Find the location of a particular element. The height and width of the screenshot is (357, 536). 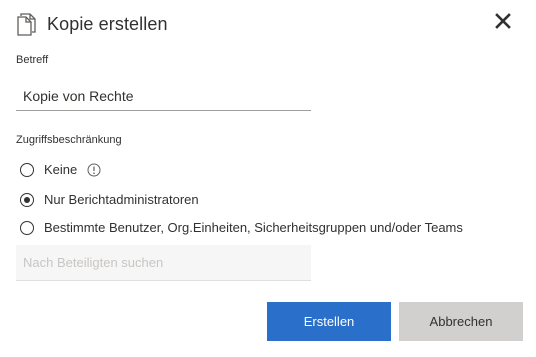

copy-document-icon is located at coordinates (27, 24).